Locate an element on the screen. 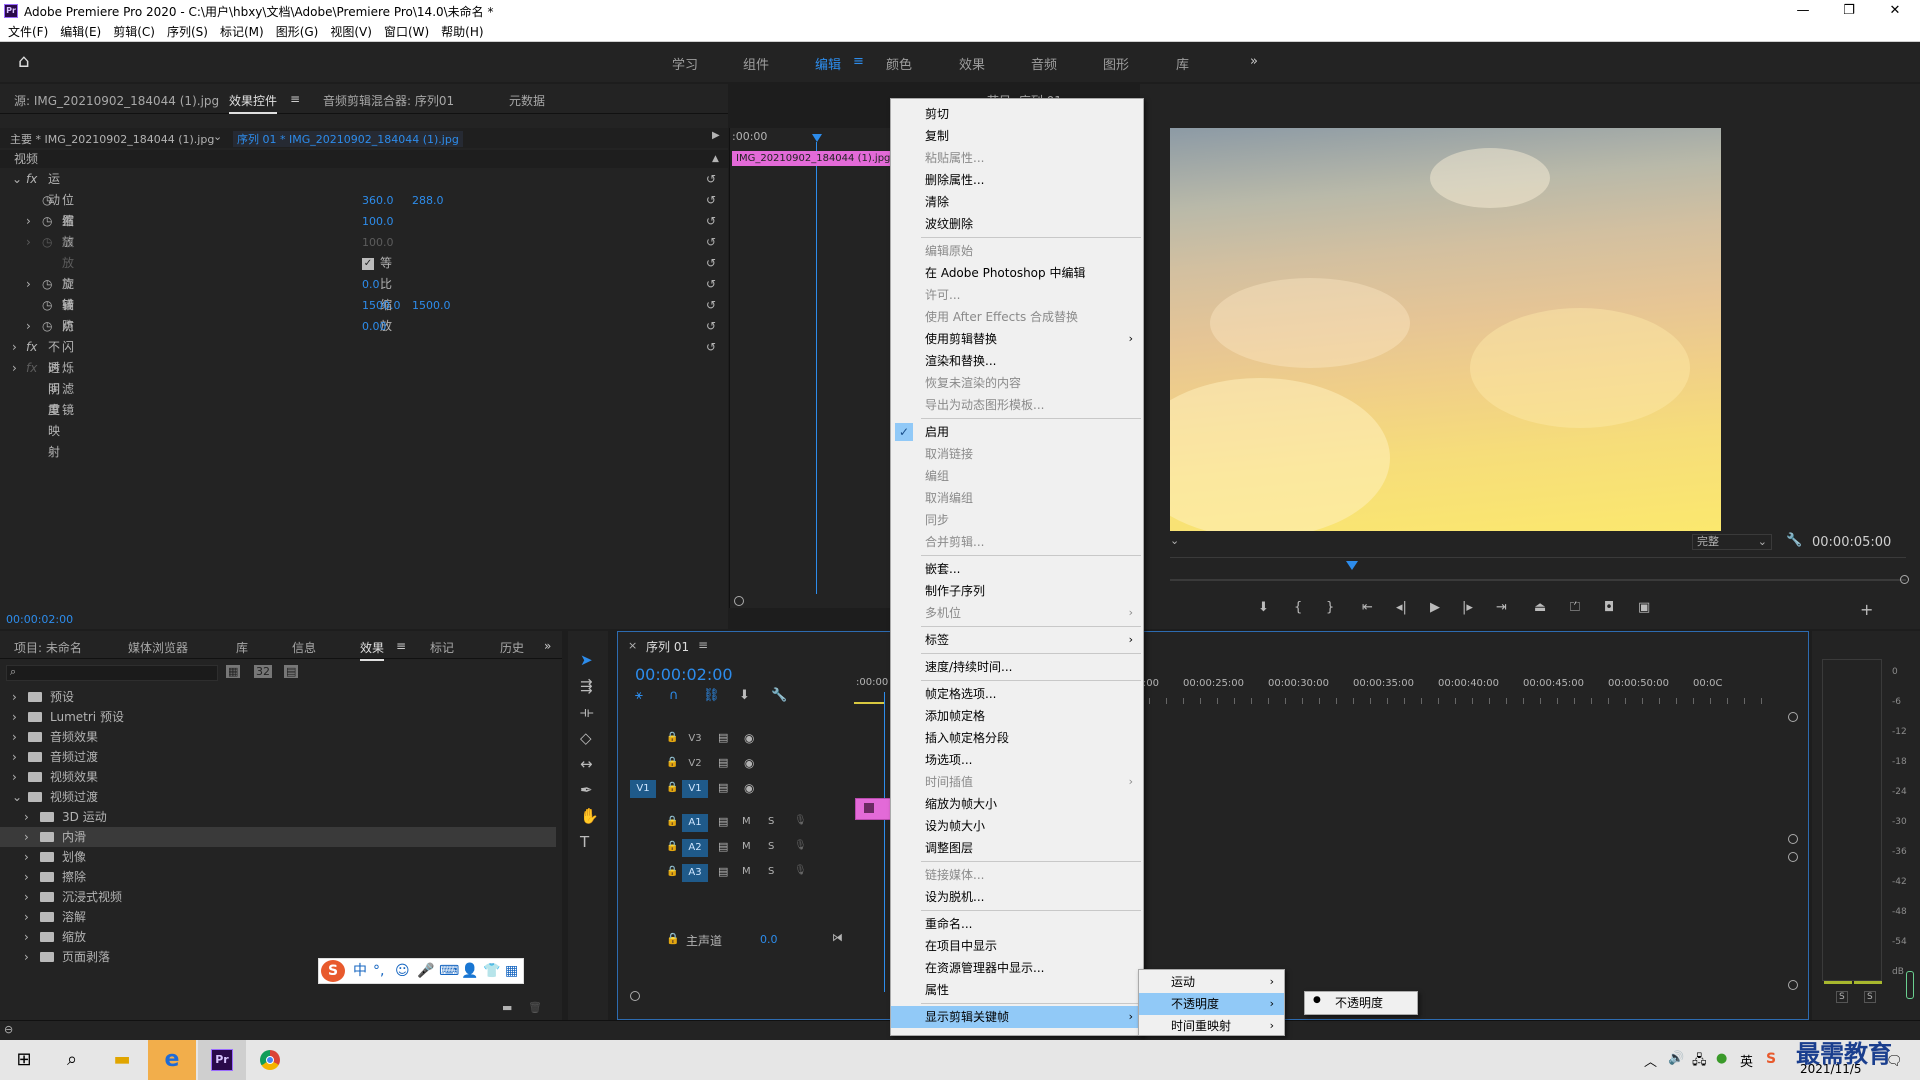 The image size is (1920, 1080). tab-project: 项目: 未命名 is located at coordinates (48, 647).